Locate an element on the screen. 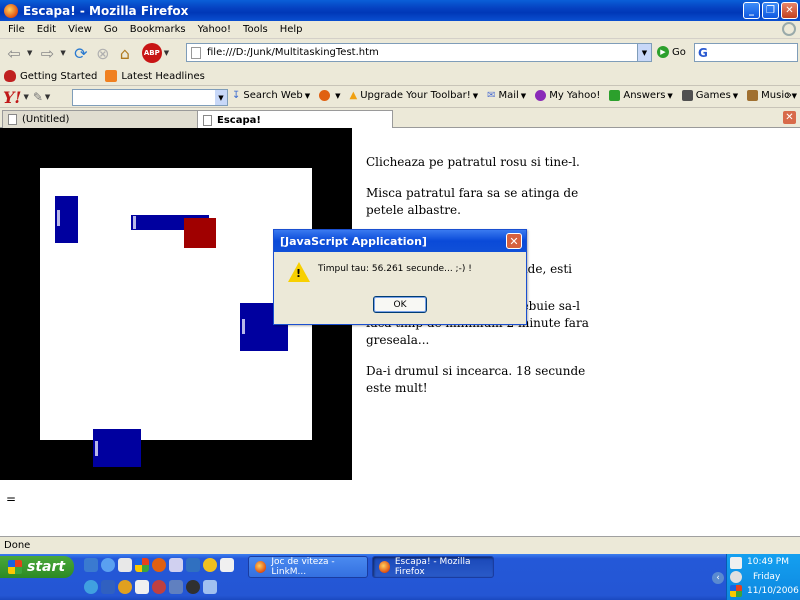  pencil-dropdown-icon: ▼ is located at coordinates (47, 97).